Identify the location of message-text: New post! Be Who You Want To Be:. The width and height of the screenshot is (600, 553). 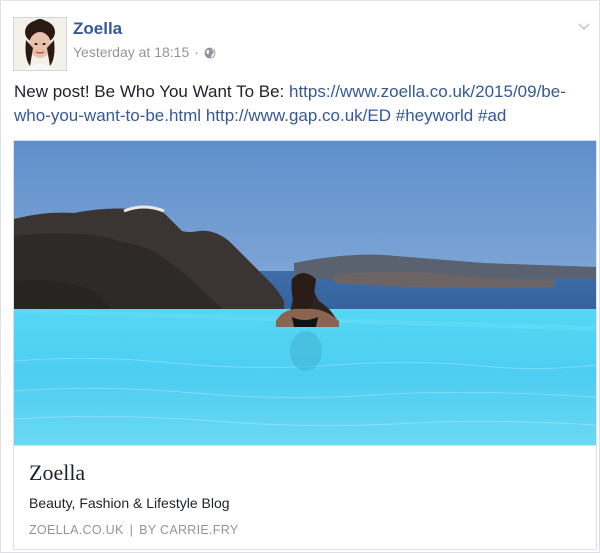
(151, 91).